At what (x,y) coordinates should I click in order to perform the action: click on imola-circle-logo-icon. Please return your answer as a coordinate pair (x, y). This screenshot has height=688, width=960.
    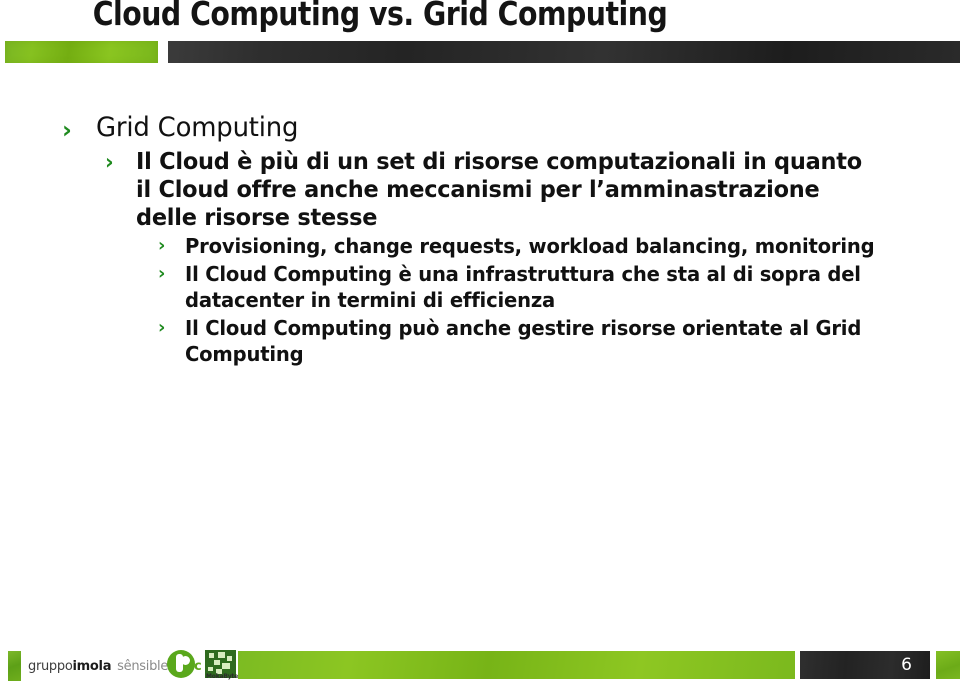
    Looking at the image, I should click on (181, 664).